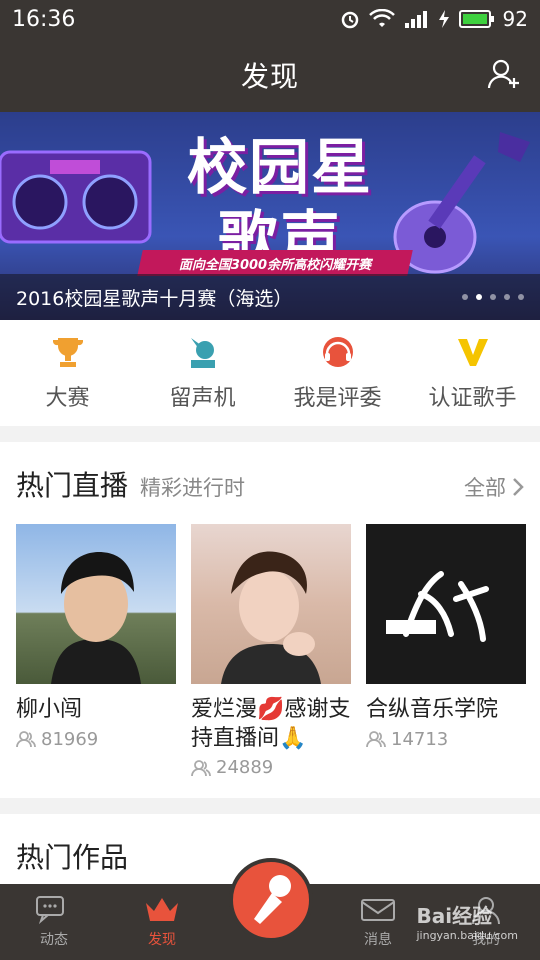 This screenshot has width=540, height=960. I want to click on viewer-count: 14713, so click(446, 739).